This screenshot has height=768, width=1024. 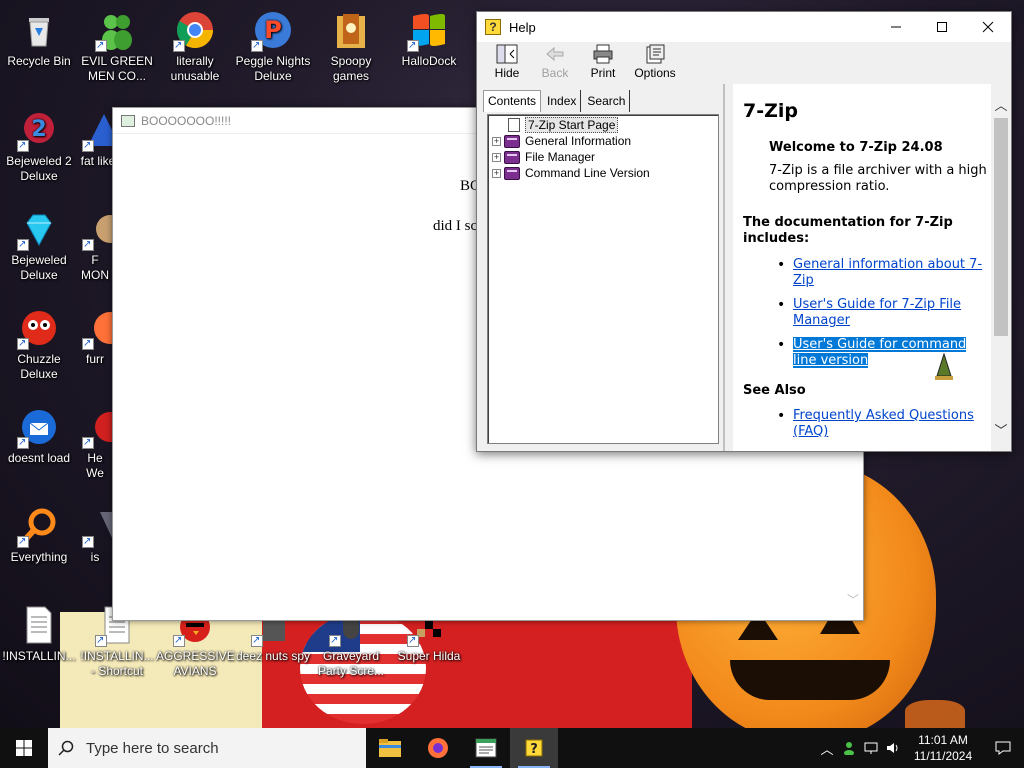 I want to click on speaker-icon, so click(x=892, y=748).